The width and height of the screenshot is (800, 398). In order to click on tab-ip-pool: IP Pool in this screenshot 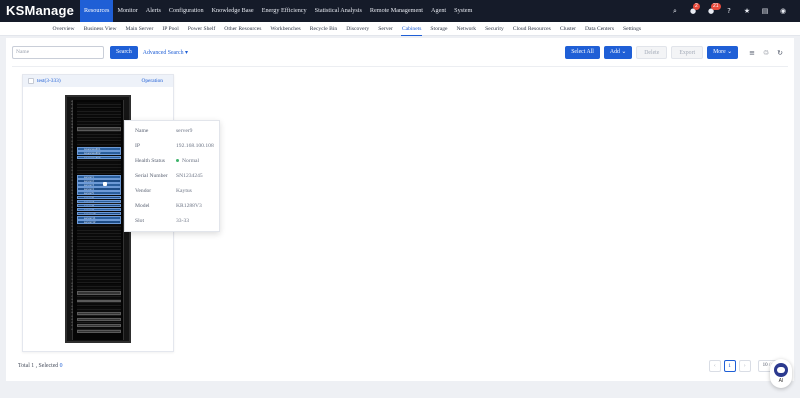, I will do `click(170, 29)`.